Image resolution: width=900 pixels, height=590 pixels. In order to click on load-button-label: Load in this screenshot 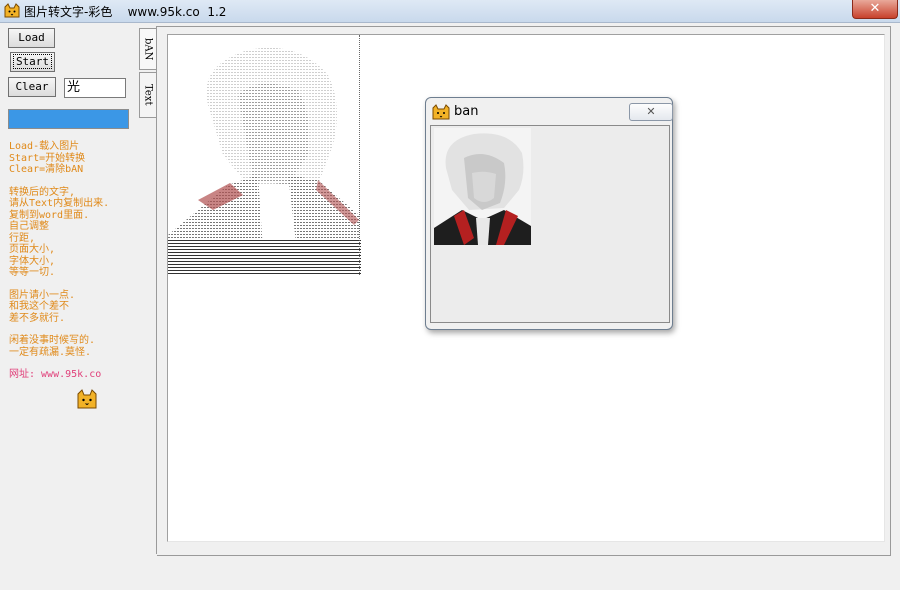, I will do `click(31, 37)`.